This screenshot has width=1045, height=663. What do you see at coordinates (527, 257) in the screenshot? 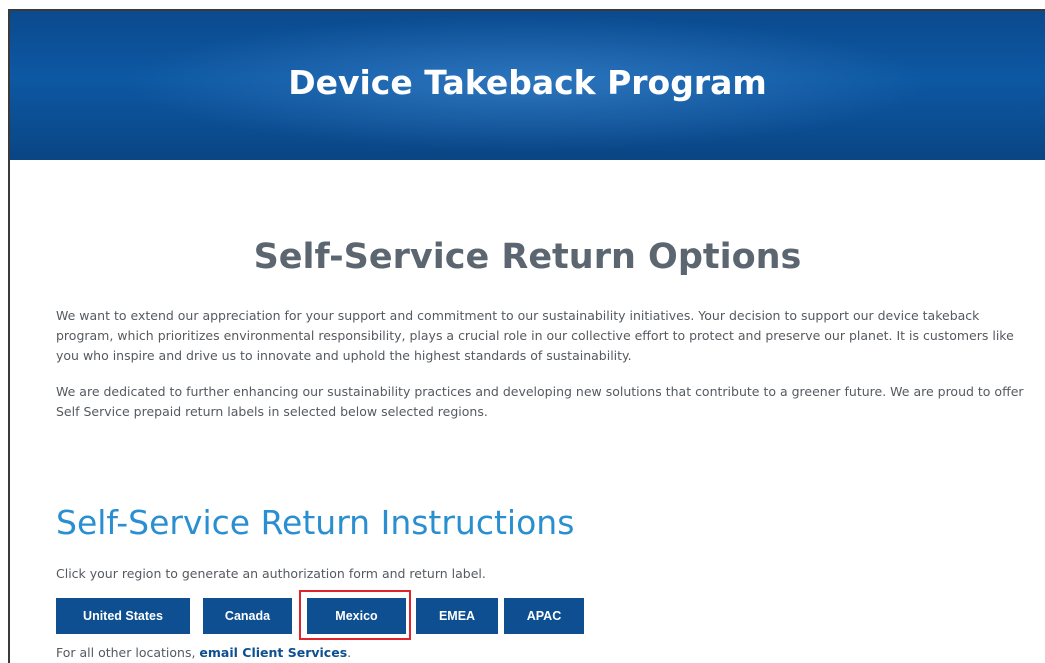
I see `section-title: Self-Service Return Options` at bounding box center [527, 257].